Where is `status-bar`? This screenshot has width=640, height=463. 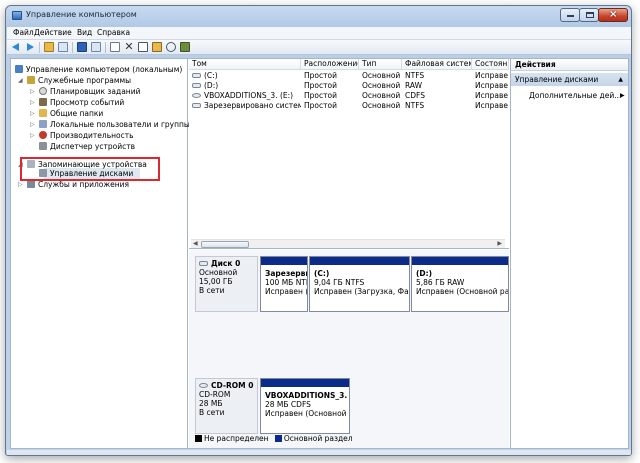
status-bar is located at coordinates (319, 452).